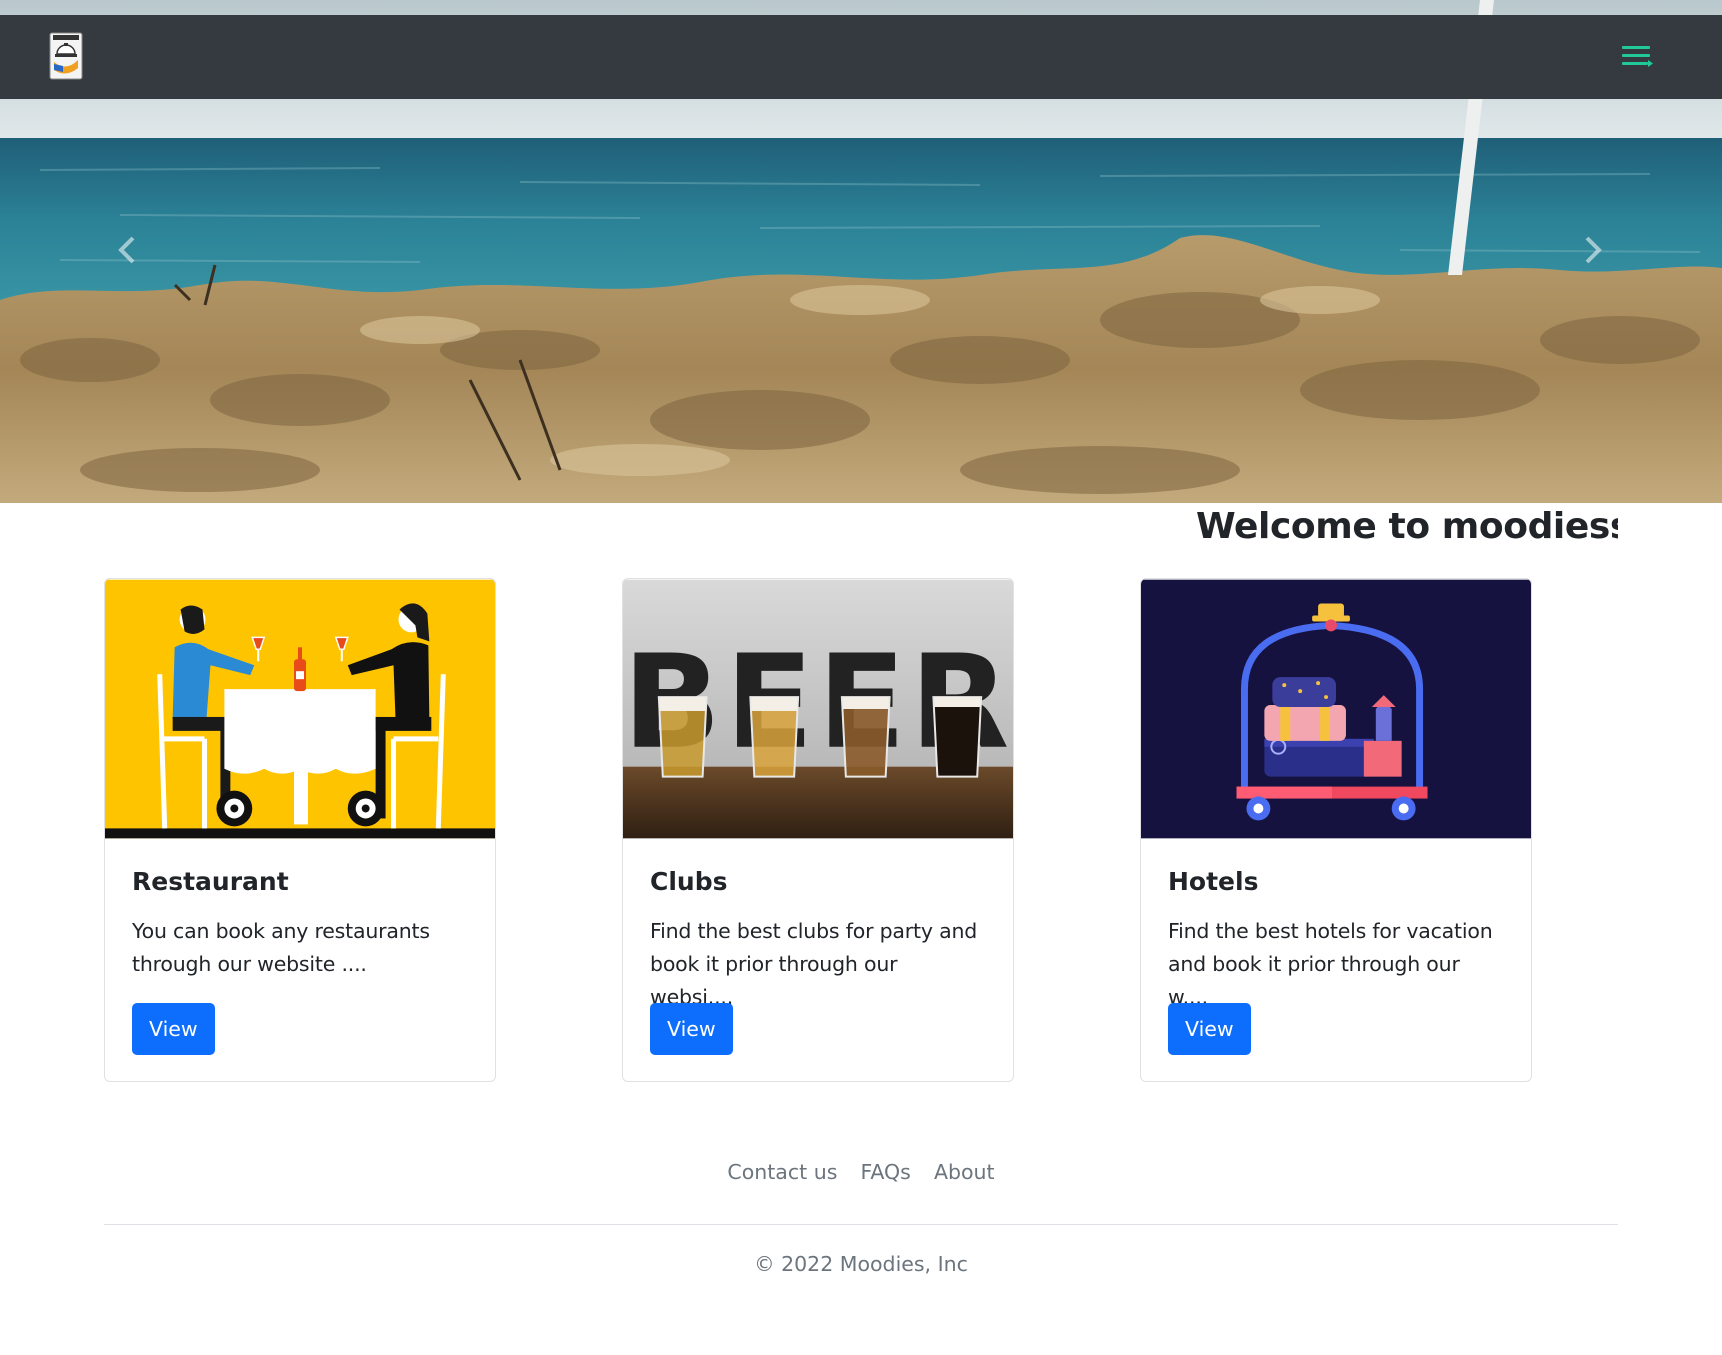 The image size is (1722, 1355). Describe the element at coordinates (691, 1029) in the screenshot. I see `view-clubs-button: View` at that location.